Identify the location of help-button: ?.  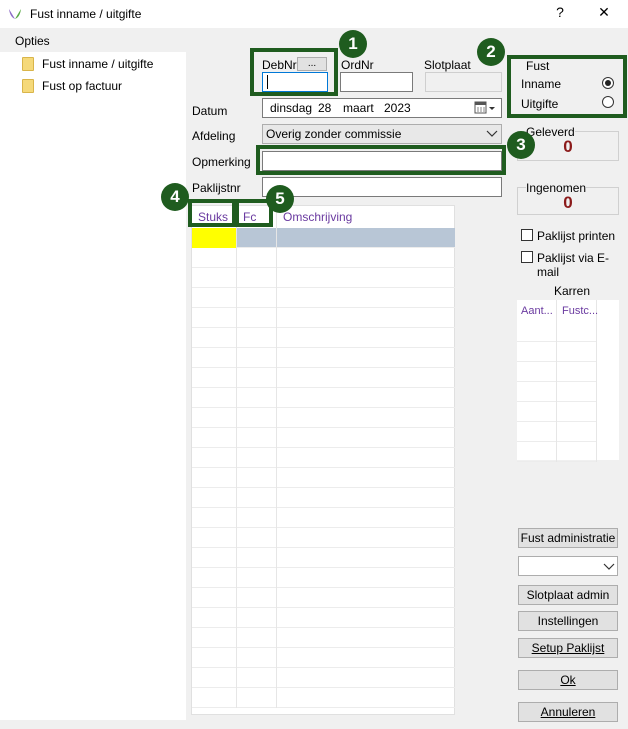
(560, 12).